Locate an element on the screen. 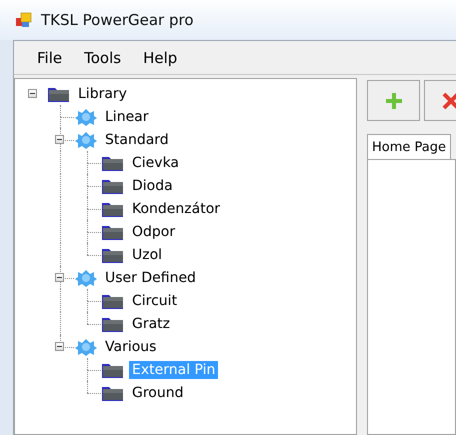 The width and height of the screenshot is (456, 435). tree-item: Standard is located at coordinates (137, 139).